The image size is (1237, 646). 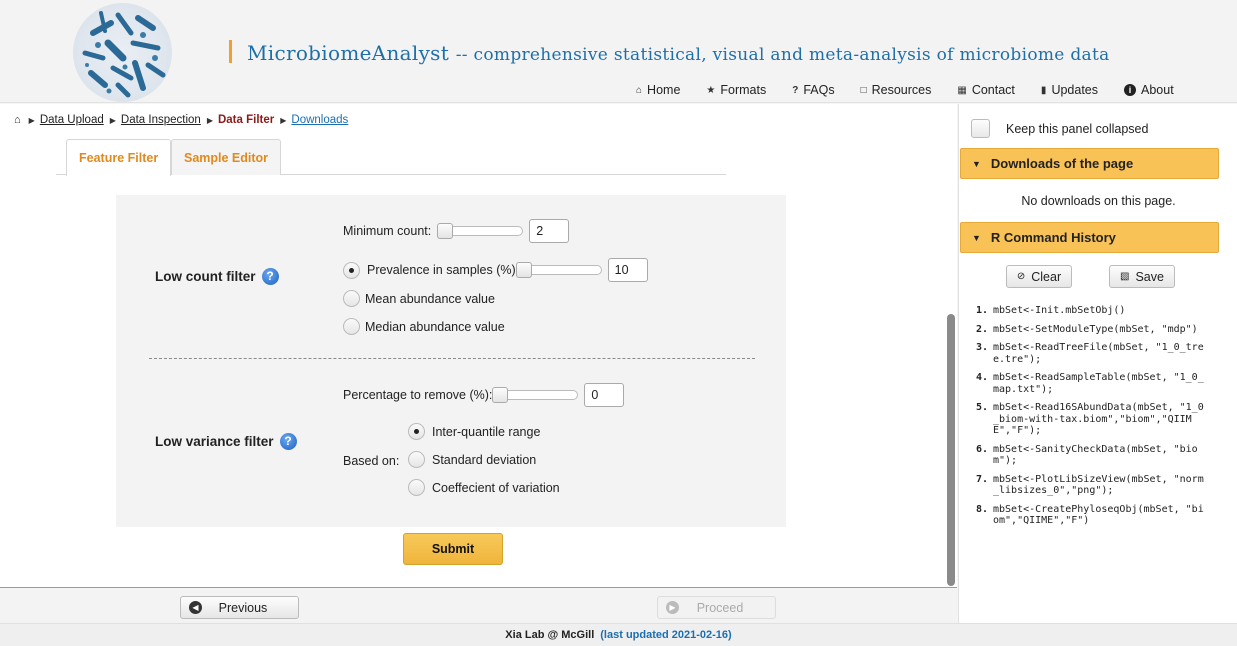 I want to click on floppy-disk-icon: ▧, so click(x=1125, y=276).